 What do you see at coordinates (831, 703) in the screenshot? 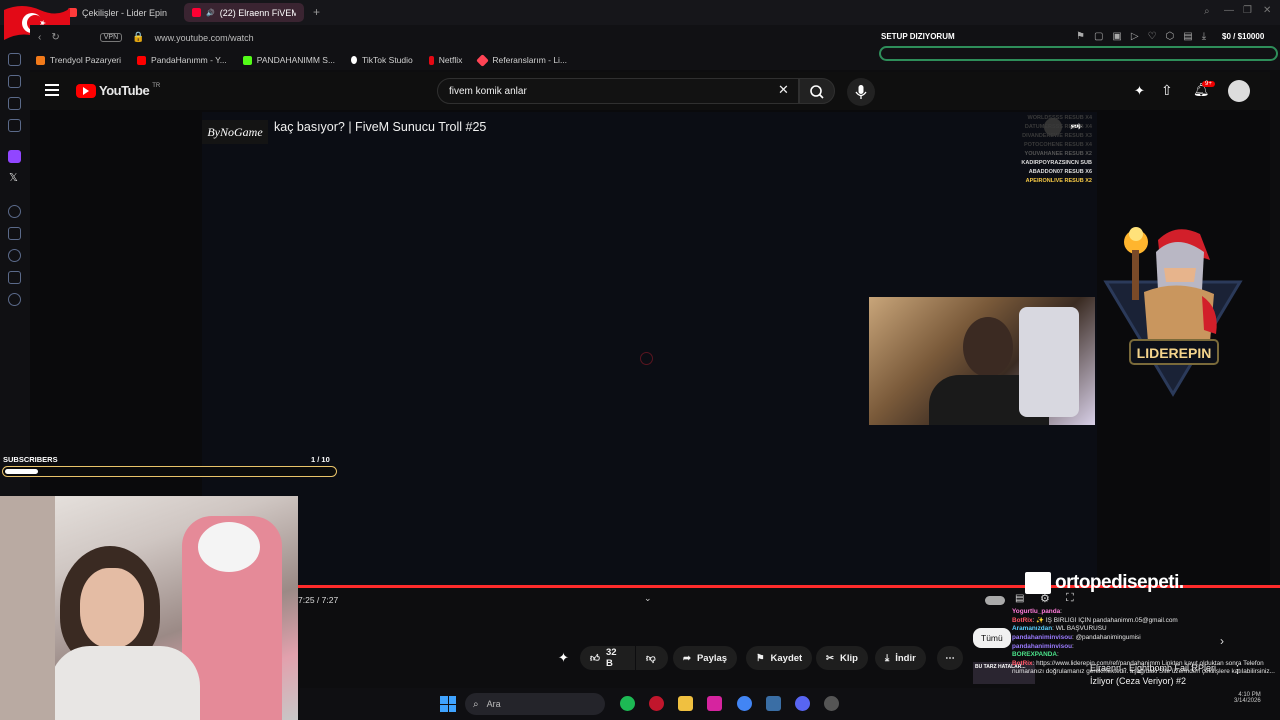
I see `app-icon` at bounding box center [831, 703].